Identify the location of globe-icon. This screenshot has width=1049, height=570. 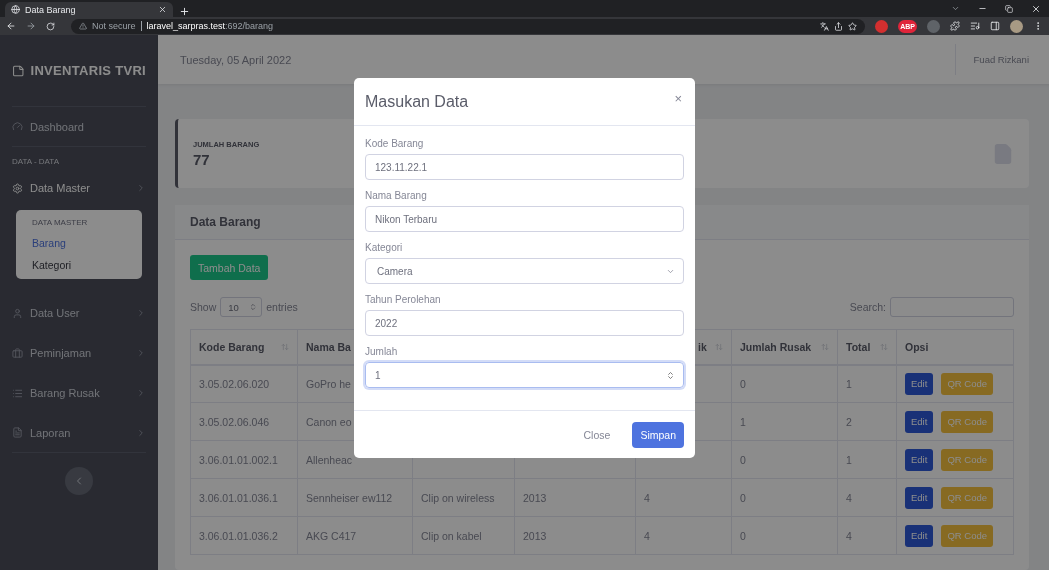
(15, 9).